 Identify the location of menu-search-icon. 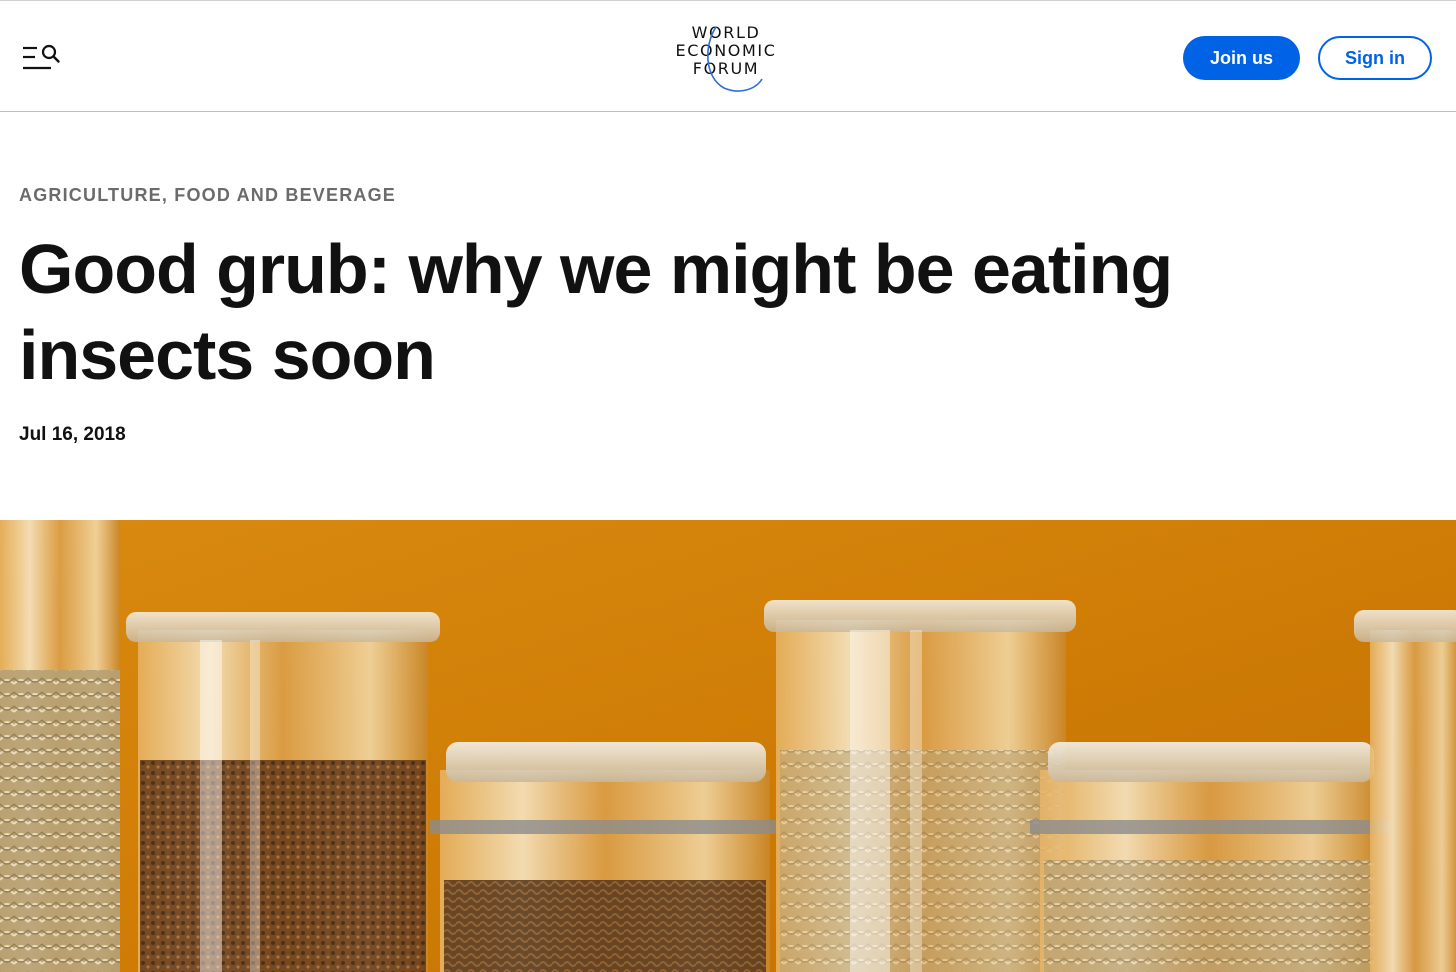
(42, 58).